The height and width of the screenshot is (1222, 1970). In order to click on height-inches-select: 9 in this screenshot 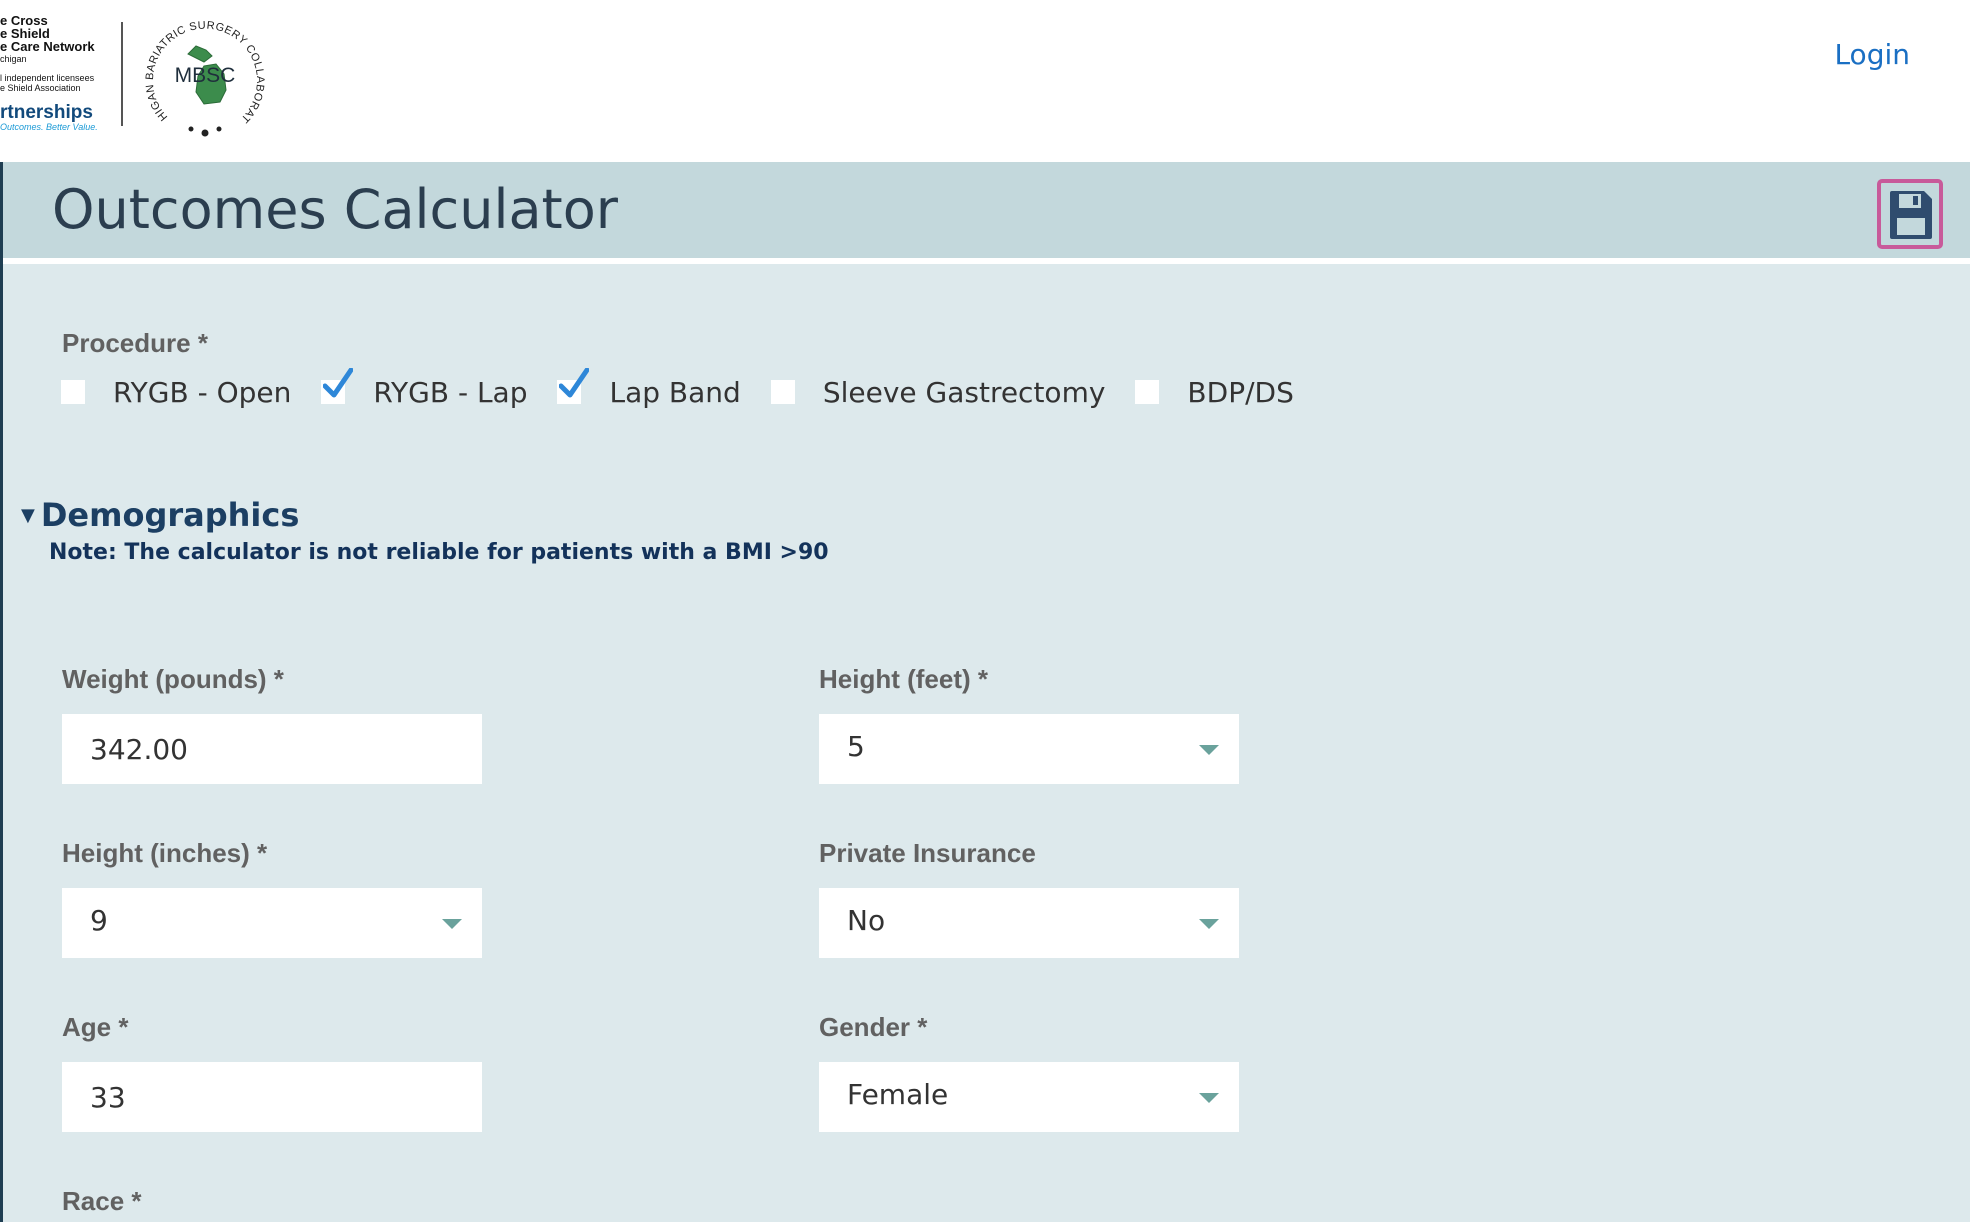, I will do `click(272, 923)`.